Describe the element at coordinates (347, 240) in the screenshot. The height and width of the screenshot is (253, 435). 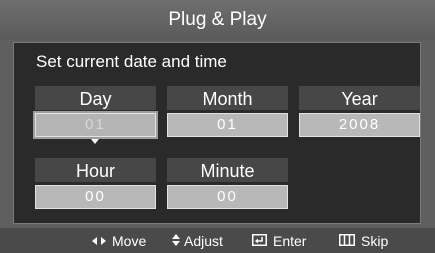
I see `skip-icon` at that location.